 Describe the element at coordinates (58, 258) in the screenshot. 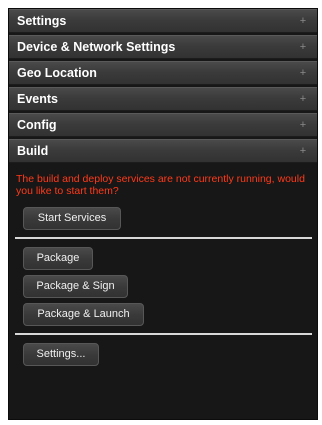

I see `package-button: Package` at that location.